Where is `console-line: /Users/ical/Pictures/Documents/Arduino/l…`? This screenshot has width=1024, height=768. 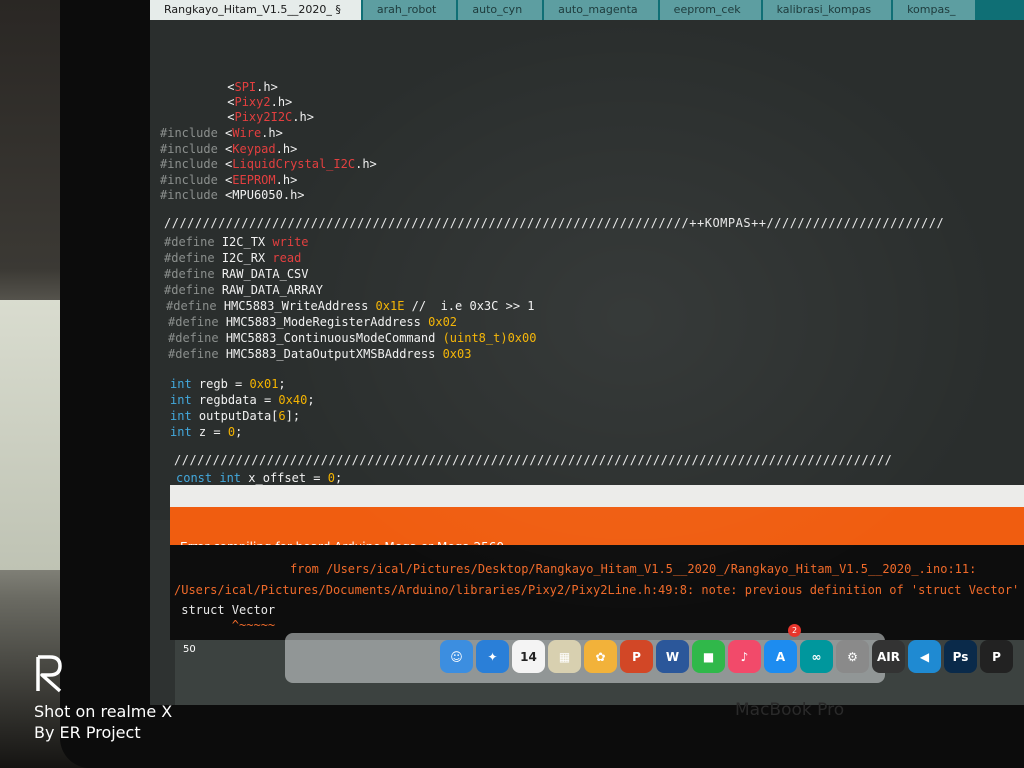 console-line: /Users/ical/Pictures/Documents/Arduino/l… is located at coordinates (597, 590).